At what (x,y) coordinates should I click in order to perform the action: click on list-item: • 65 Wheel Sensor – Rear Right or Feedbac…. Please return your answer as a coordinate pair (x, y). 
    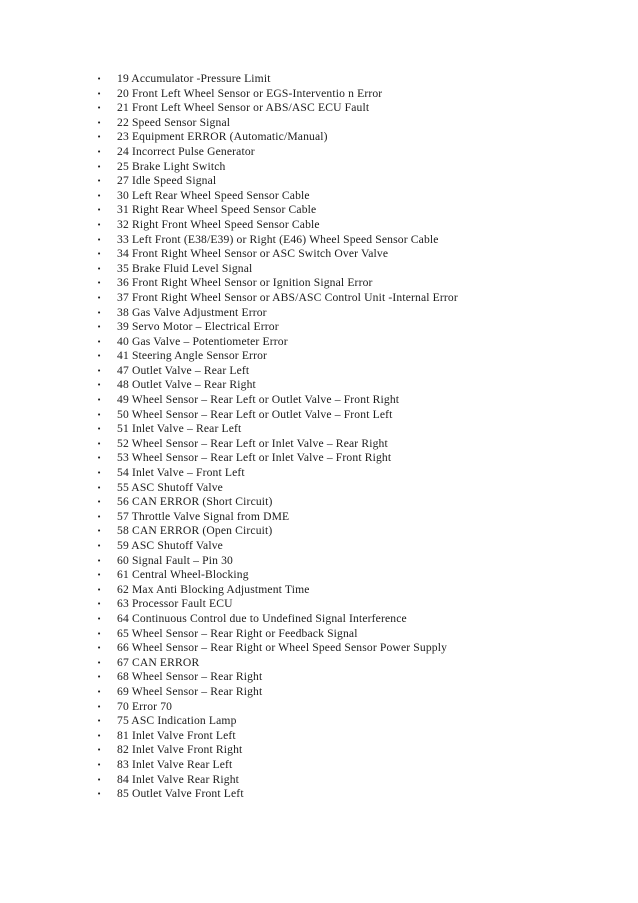
    Looking at the image, I should click on (319, 634).